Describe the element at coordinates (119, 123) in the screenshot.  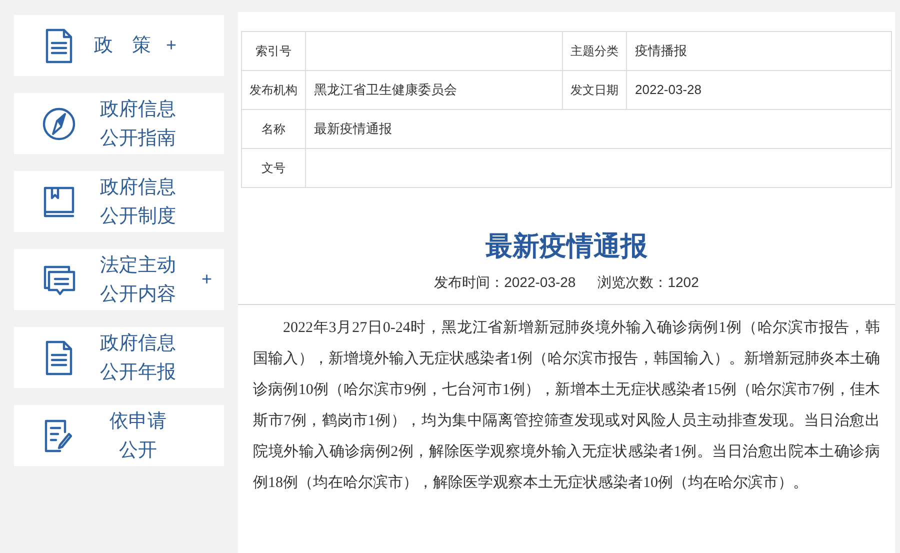
I see `sidebar-item: 政府信息 公开指南` at that location.